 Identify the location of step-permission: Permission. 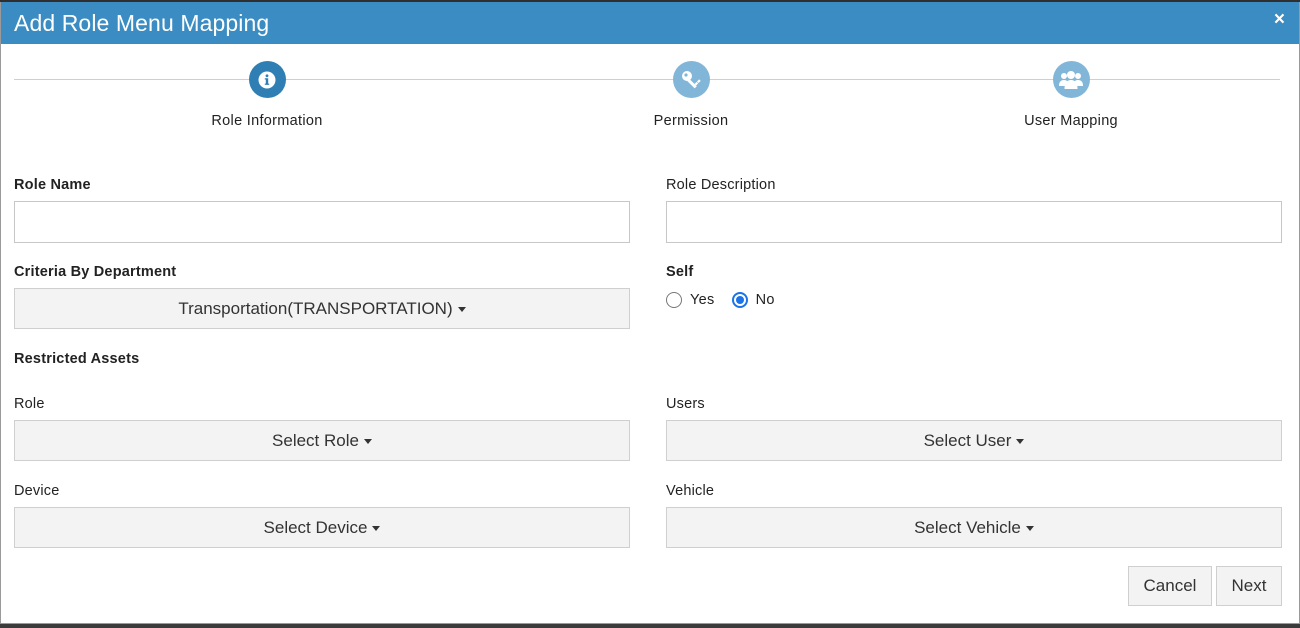
(691, 95).